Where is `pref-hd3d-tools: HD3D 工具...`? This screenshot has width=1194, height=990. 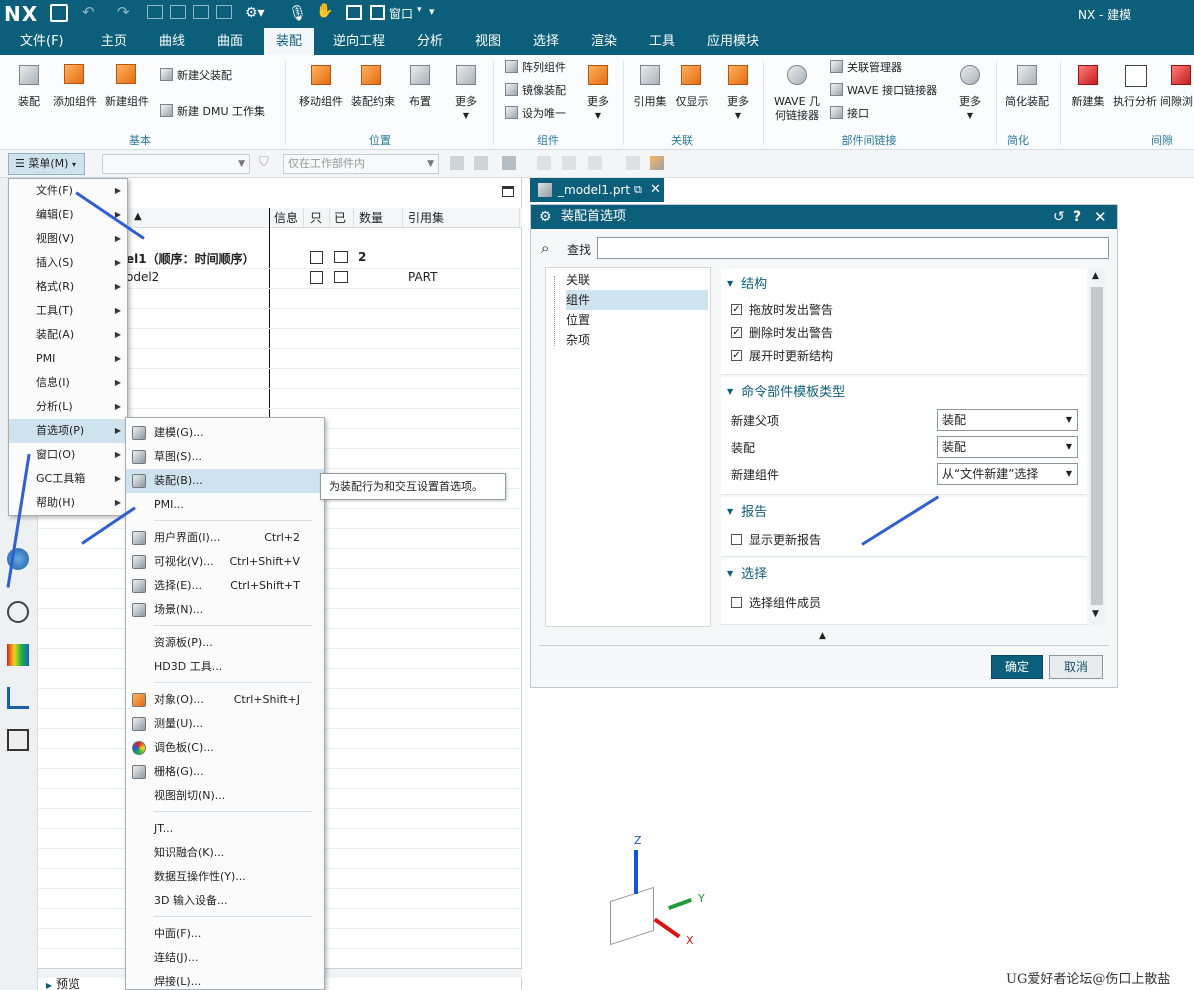
pref-hd3d-tools: HD3D 工具... is located at coordinates (225, 667).